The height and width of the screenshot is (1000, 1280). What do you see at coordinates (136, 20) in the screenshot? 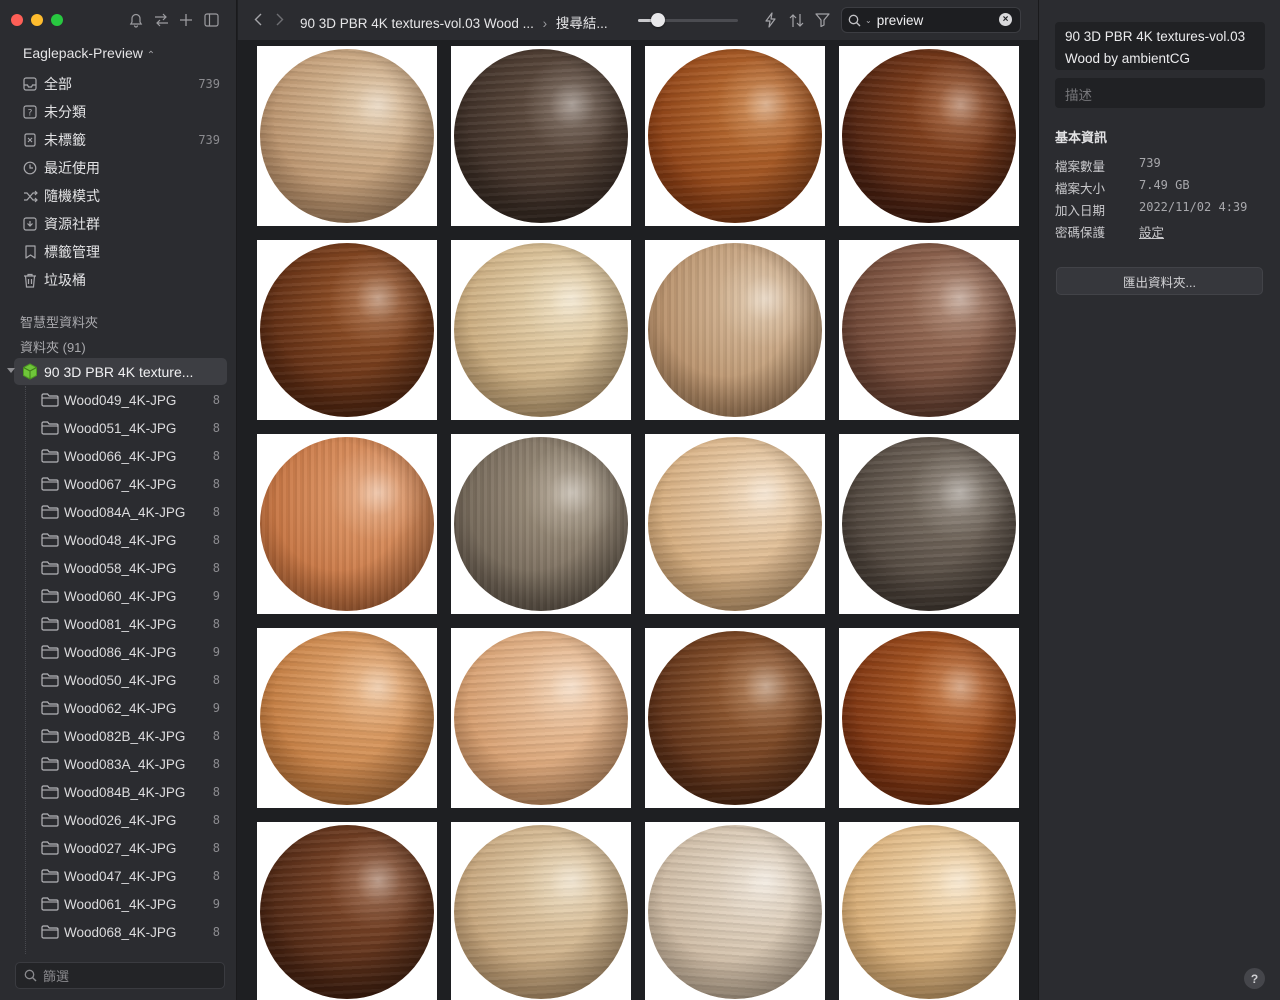
I see `bell-icon` at bounding box center [136, 20].